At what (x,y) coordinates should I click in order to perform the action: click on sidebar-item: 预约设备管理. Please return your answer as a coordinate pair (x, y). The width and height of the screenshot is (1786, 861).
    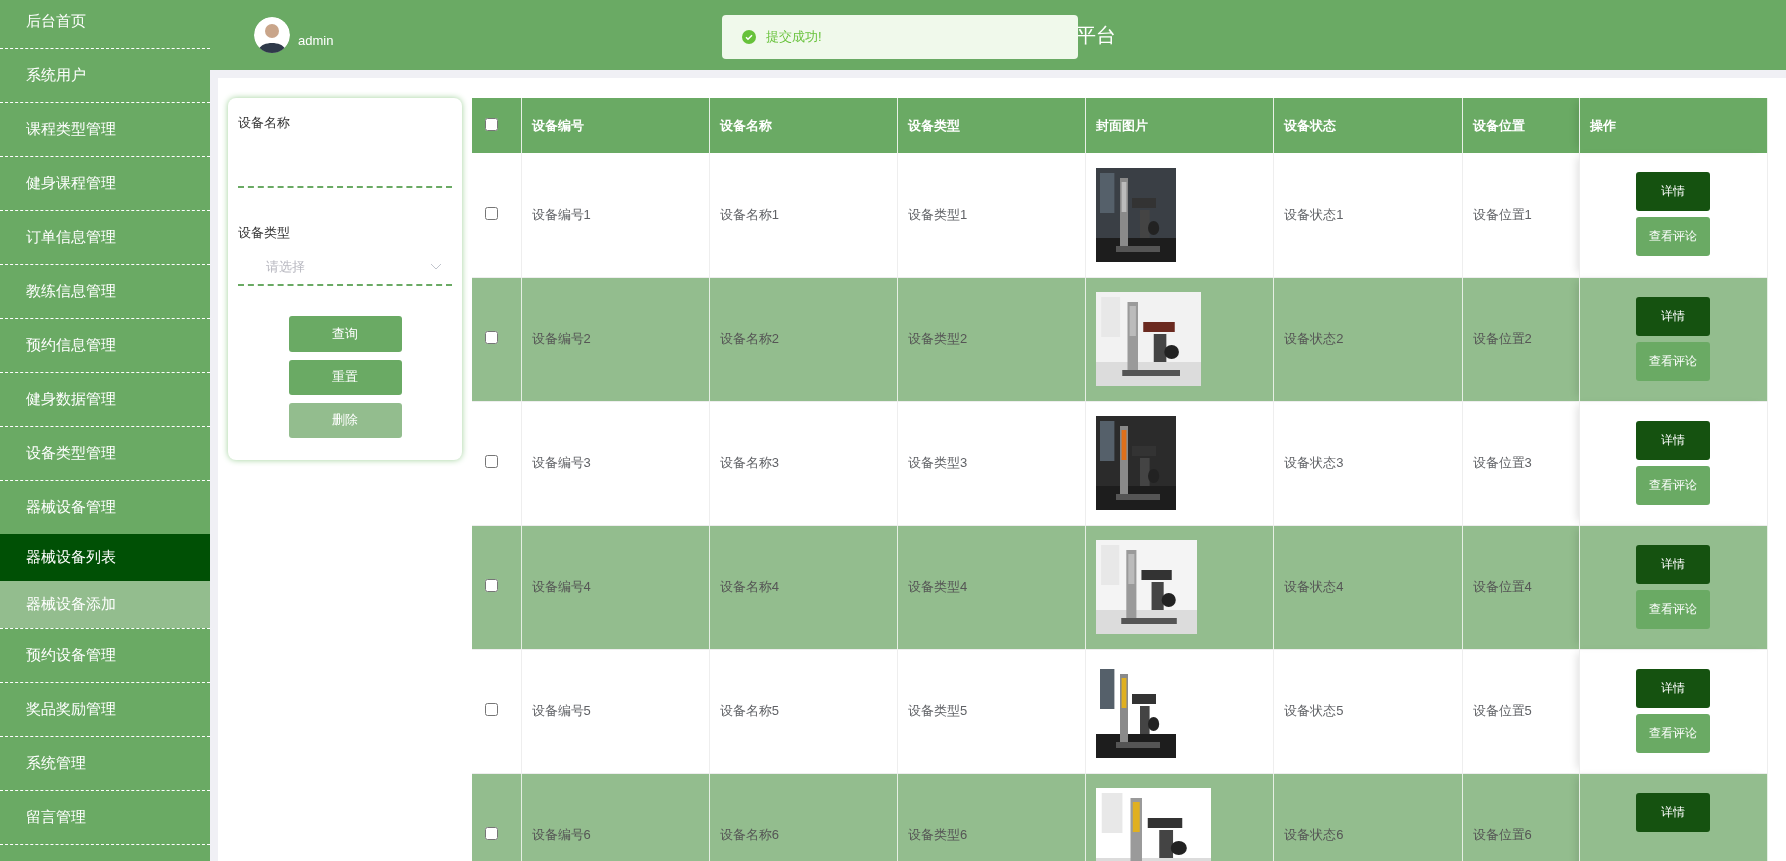
    Looking at the image, I should click on (105, 656).